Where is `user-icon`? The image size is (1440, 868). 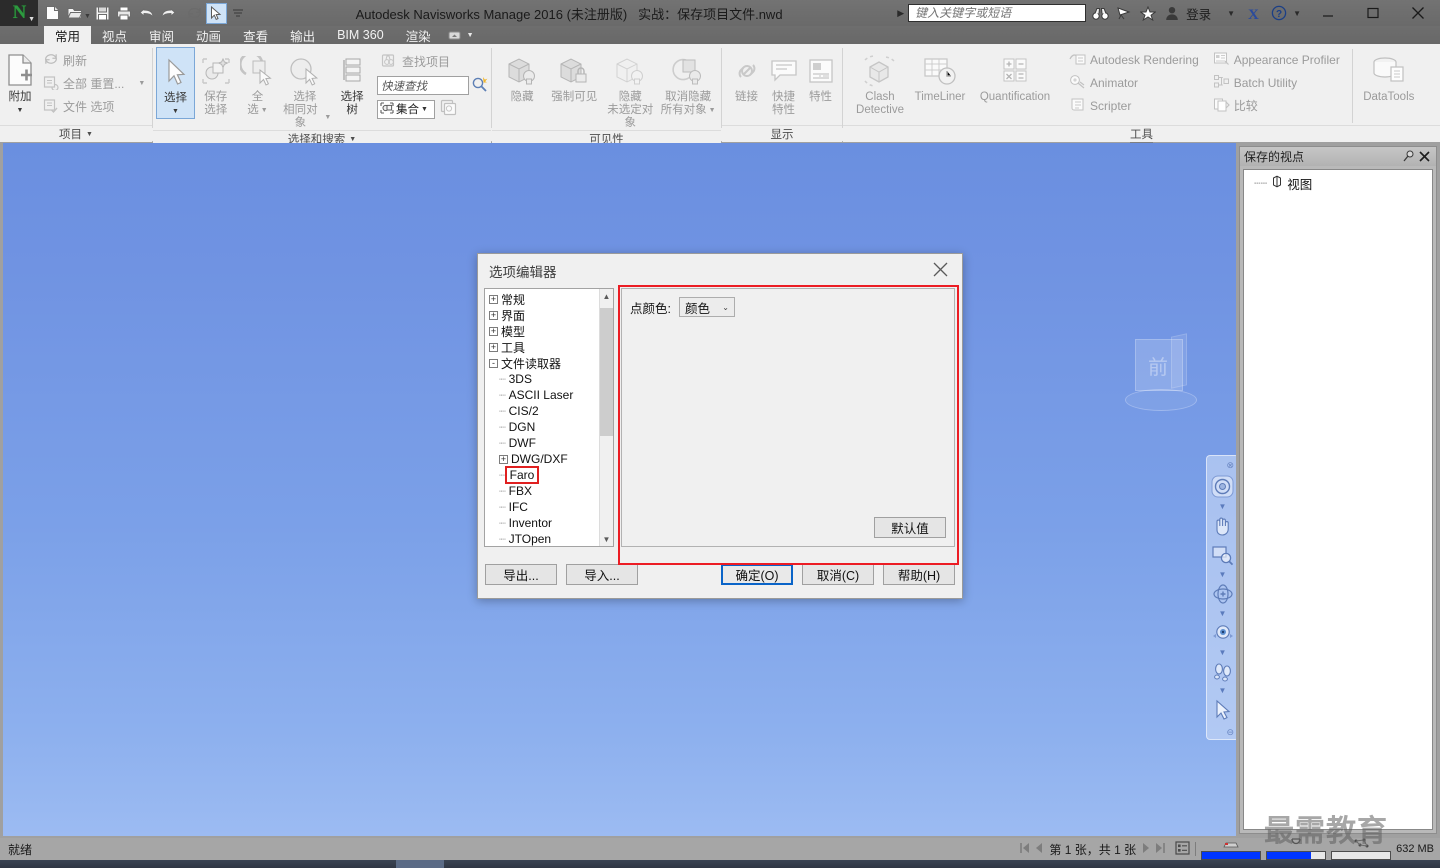 user-icon is located at coordinates (1172, 13).